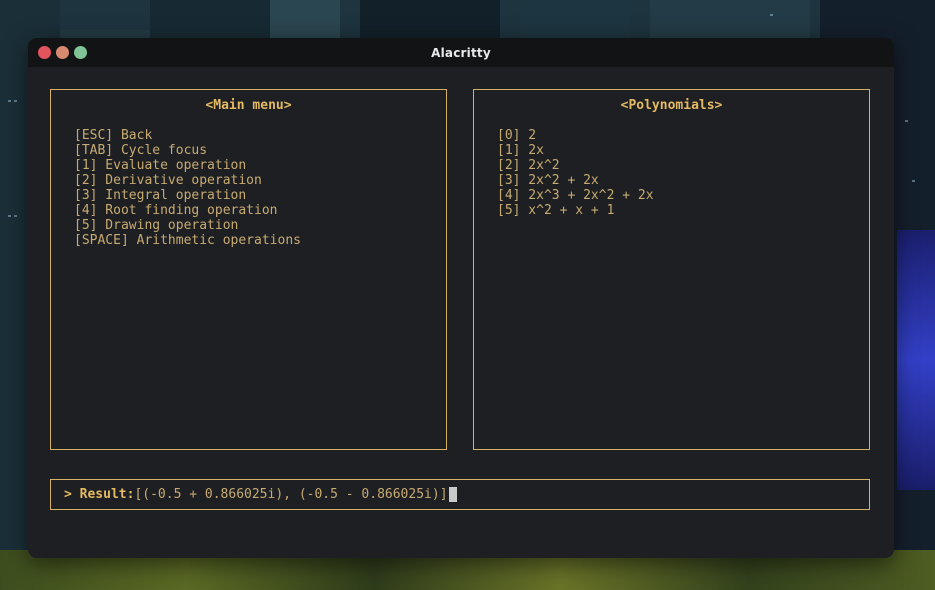  What do you see at coordinates (260, 135) in the screenshot?
I see `menu-item-back: [ESC] Back` at bounding box center [260, 135].